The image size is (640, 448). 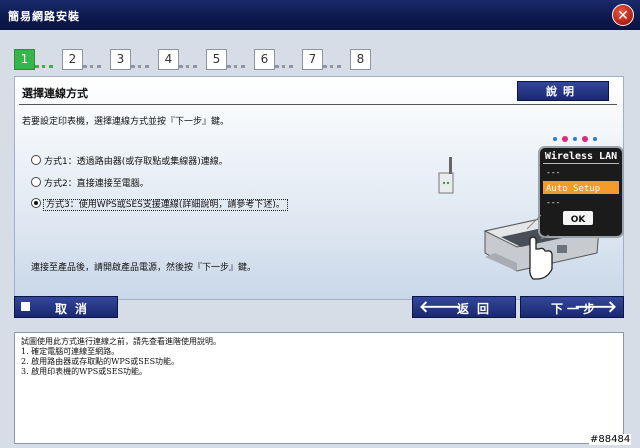 I want to click on step-number: 3, so click(x=120, y=59).